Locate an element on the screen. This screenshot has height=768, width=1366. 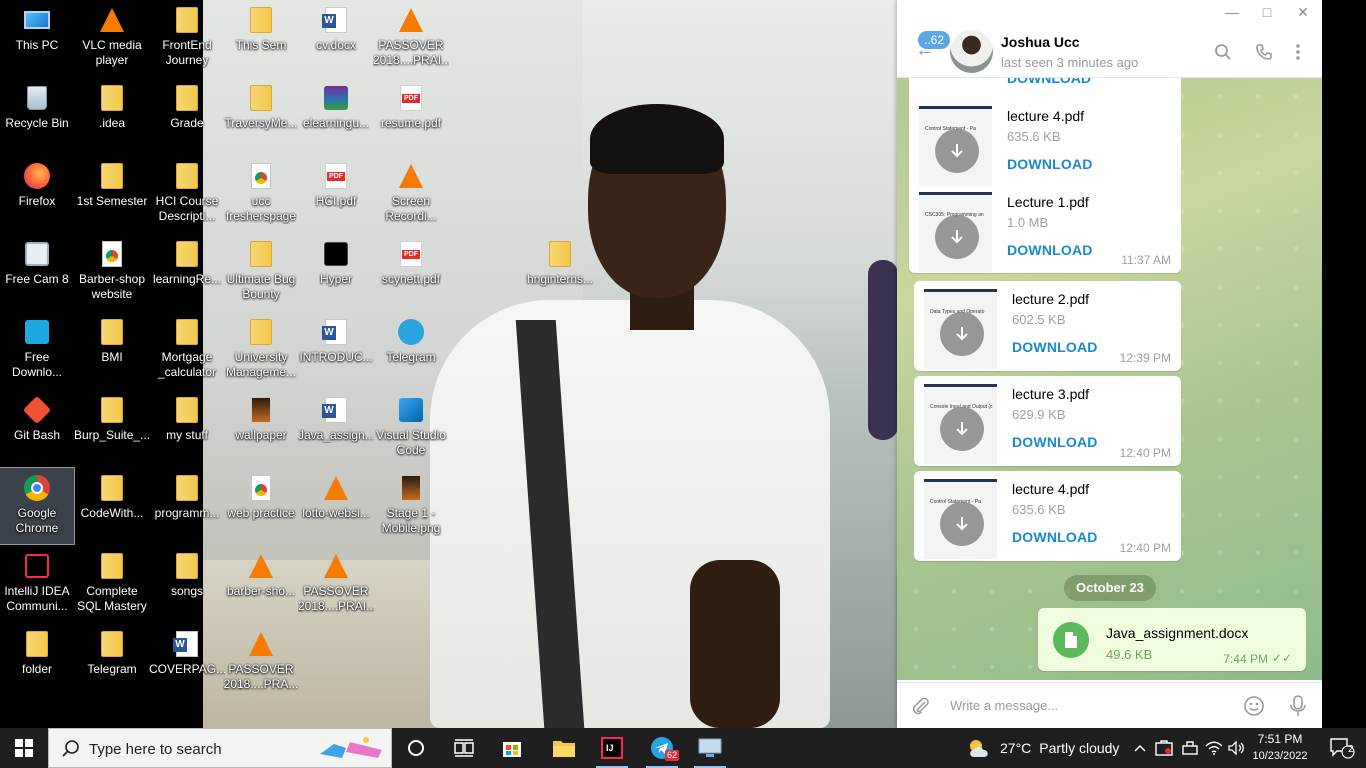
desktop-icon: Grade is located at coordinates (187, 116).